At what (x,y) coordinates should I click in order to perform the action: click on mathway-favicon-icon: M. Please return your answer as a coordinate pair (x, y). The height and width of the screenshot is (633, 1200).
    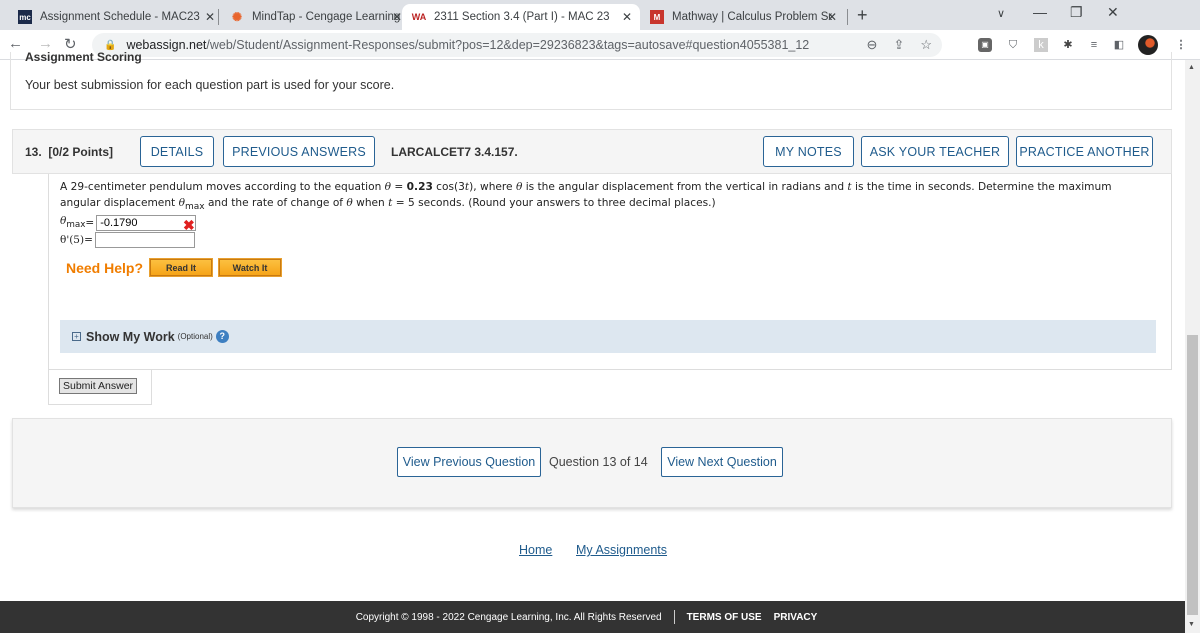
    Looking at the image, I should click on (657, 17).